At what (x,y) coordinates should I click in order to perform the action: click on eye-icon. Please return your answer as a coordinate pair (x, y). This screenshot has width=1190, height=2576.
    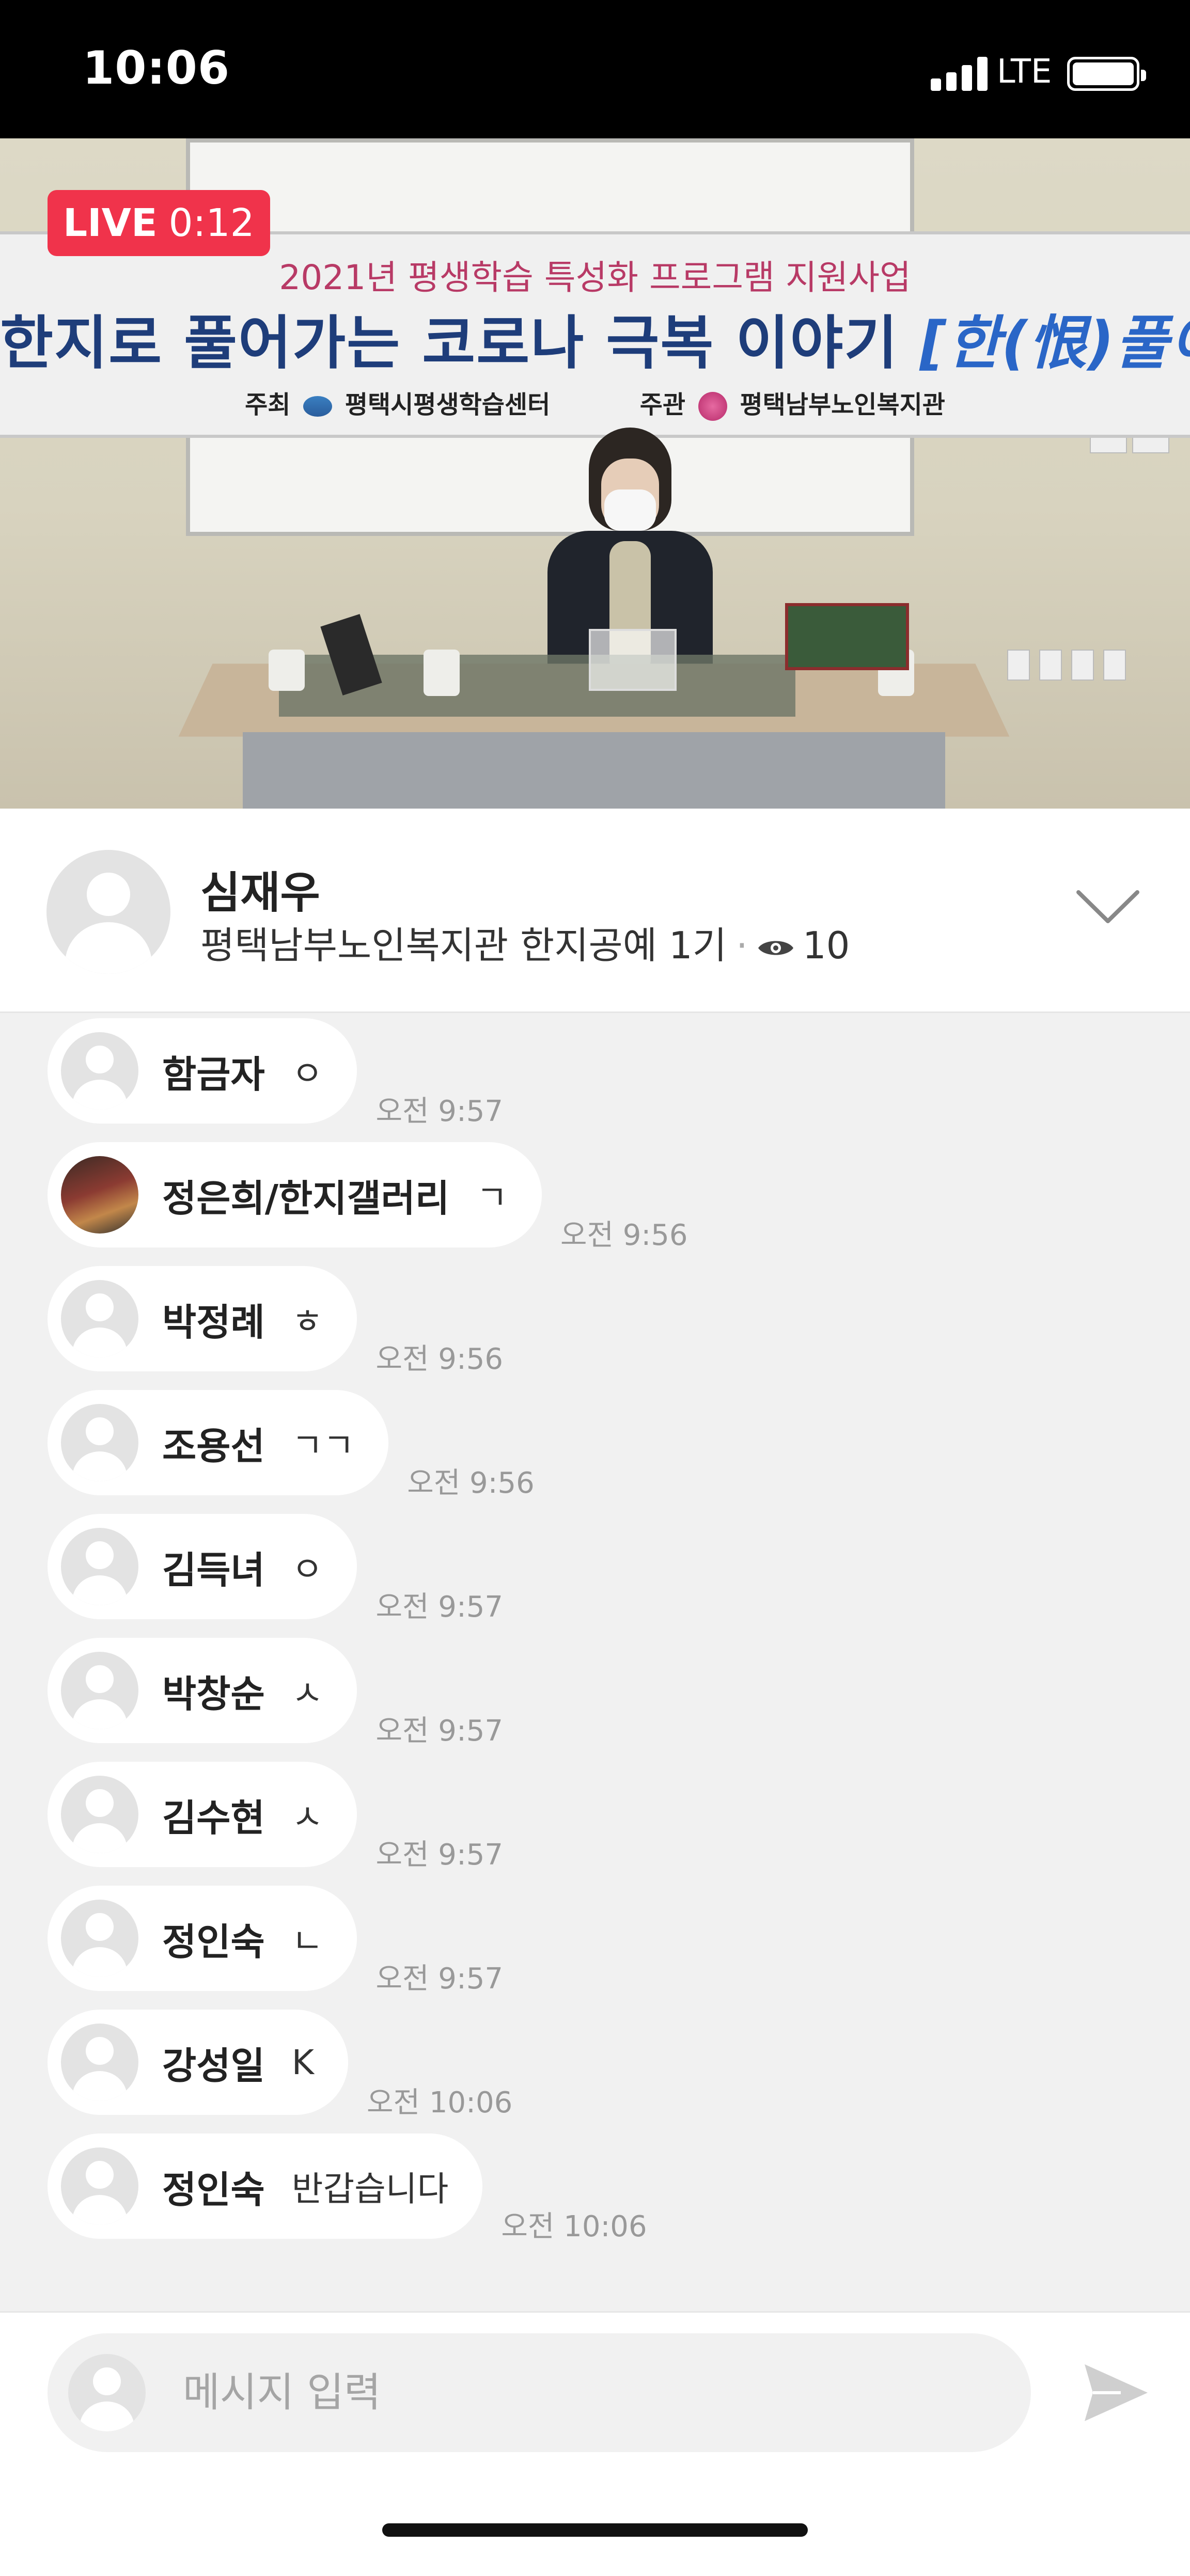
    Looking at the image, I should click on (775, 948).